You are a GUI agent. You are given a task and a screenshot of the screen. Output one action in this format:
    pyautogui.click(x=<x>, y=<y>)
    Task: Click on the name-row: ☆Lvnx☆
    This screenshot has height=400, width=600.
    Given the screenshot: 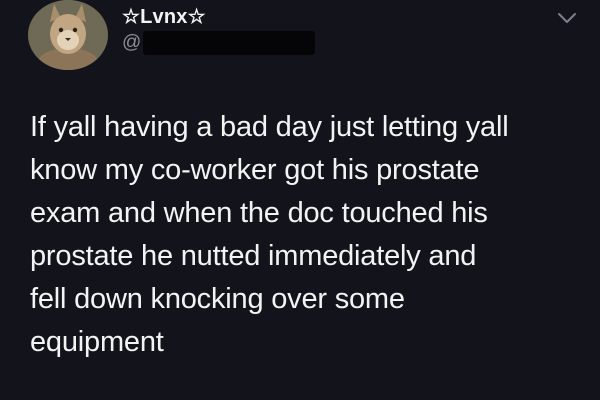 What is the action you would take?
    pyautogui.click(x=164, y=16)
    